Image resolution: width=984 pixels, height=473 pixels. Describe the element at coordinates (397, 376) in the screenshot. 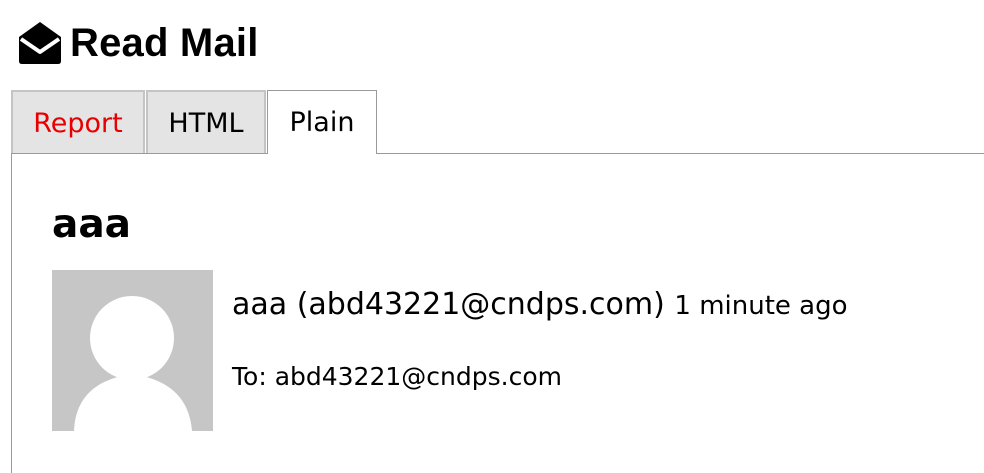

I see `recipient-line: To: abd43221@cndps.com` at that location.